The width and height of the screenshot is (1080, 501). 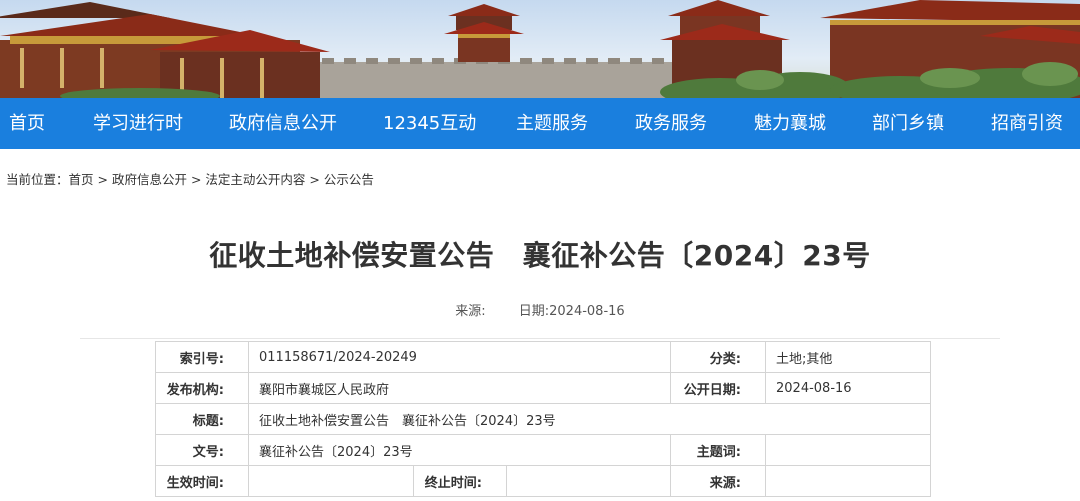 What do you see at coordinates (37, 179) in the screenshot?
I see `breadcrumb-prefix: 当前位置：` at bounding box center [37, 179].